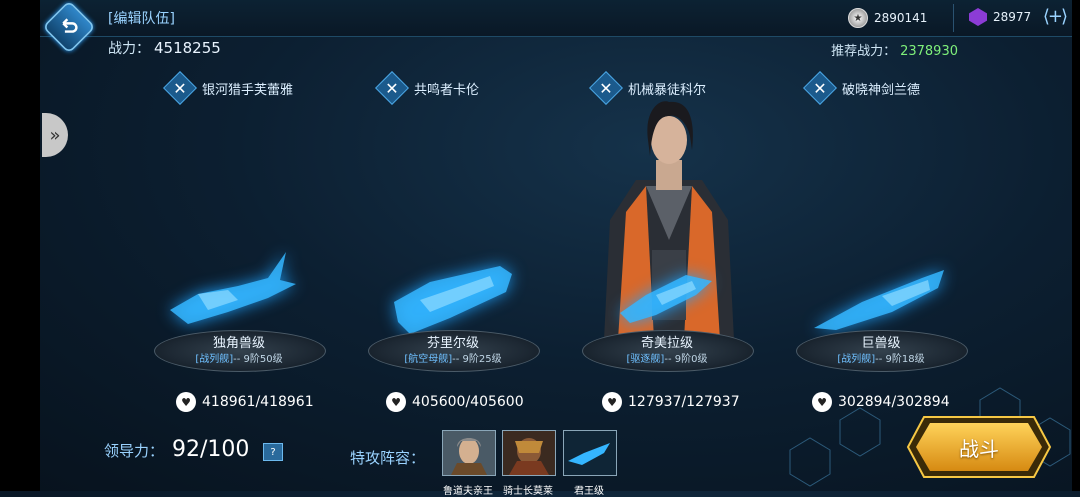 Image resolution: width=1080 pixels, height=497 pixels. I want to click on slot-1-ship-name: 独角兽级, so click(238, 343).